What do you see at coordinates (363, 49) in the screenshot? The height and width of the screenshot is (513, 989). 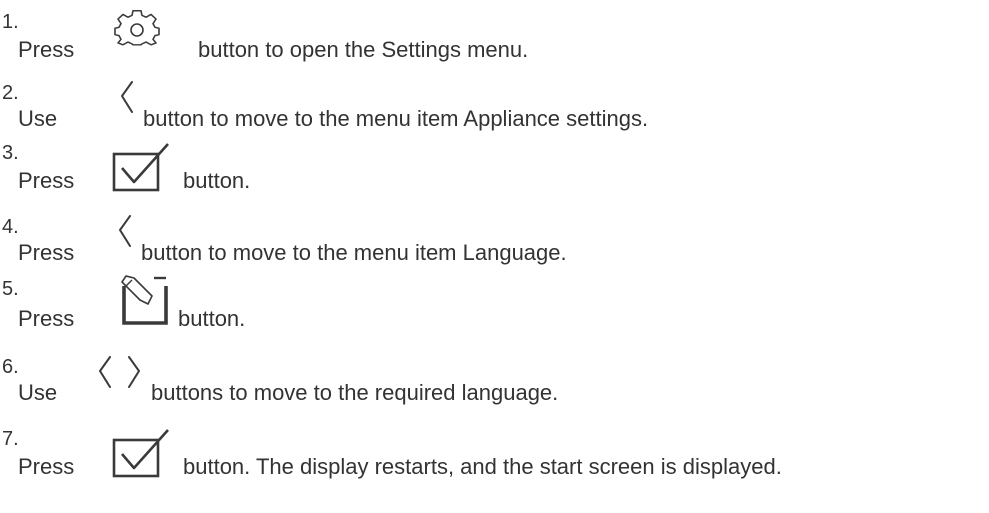 I see `step-text-after: button to open the Settings menu.` at bounding box center [363, 49].